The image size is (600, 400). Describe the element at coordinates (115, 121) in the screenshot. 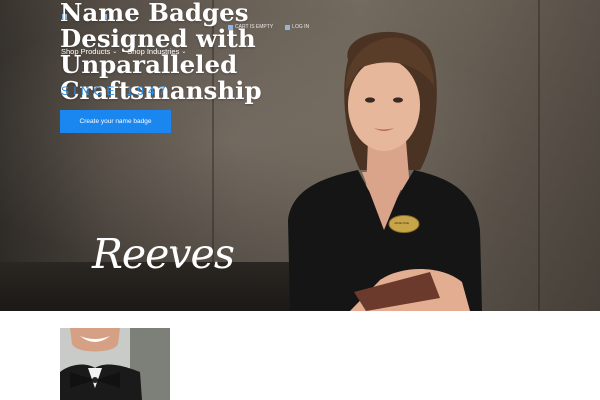

I see `create-badge-button: Create your name badge` at that location.